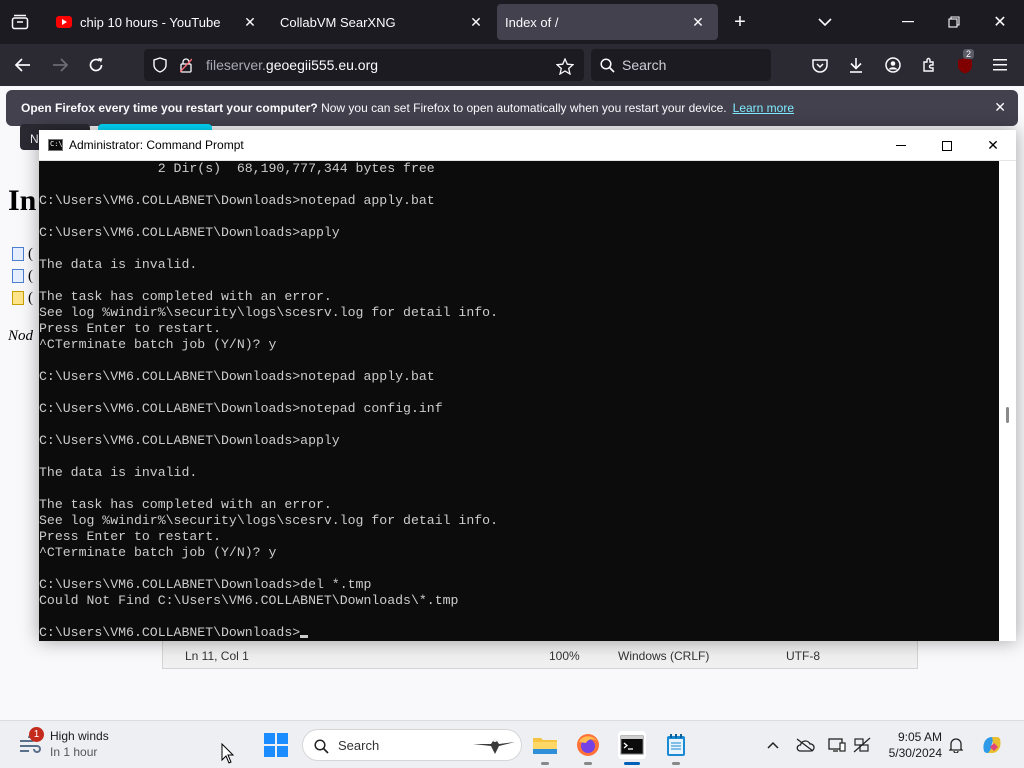 The image size is (1024, 768). Describe the element at coordinates (322, 65) in the screenshot. I see `url-domain: geoegii555.eu.org` at that location.